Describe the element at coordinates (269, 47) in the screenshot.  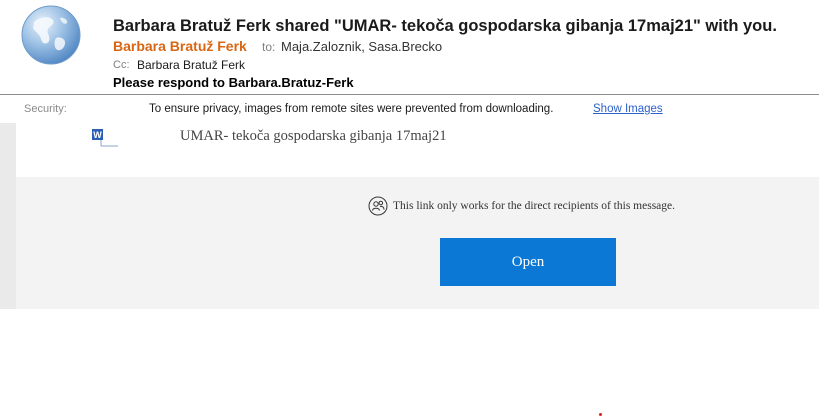
I see `to-label: to:` at that location.